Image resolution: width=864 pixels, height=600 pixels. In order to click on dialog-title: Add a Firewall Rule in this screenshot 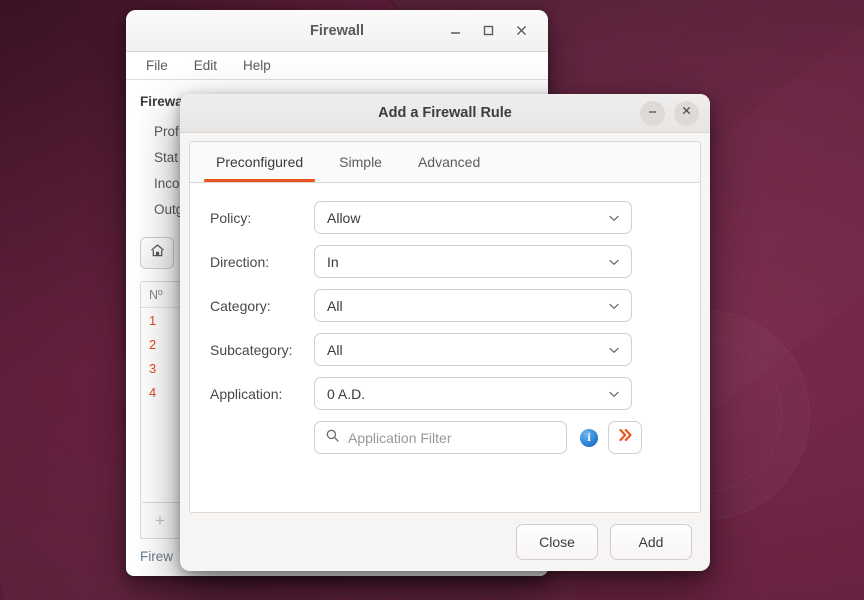, I will do `click(445, 113)`.